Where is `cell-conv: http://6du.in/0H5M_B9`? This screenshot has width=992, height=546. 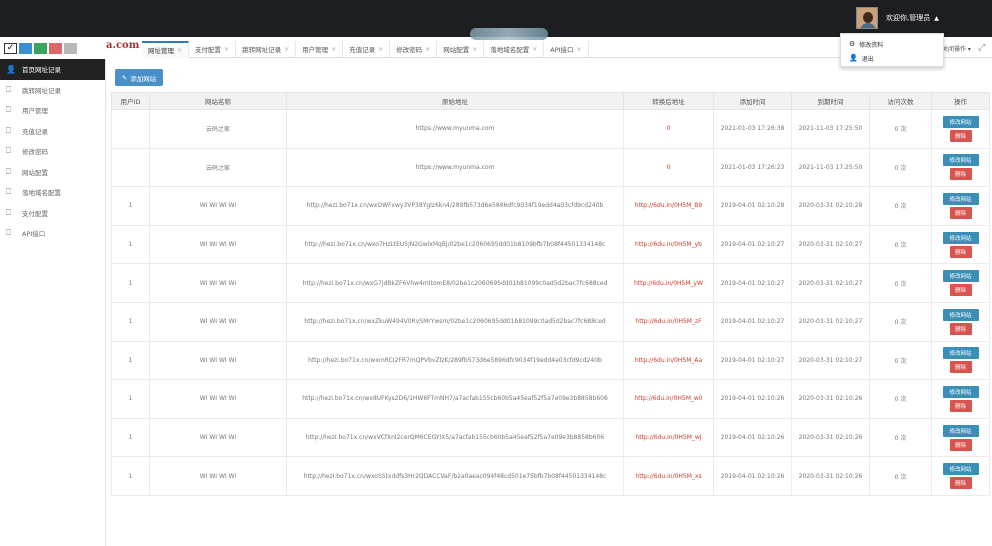
cell-conv: http://6du.in/0H5M_B9 is located at coordinates (668, 206).